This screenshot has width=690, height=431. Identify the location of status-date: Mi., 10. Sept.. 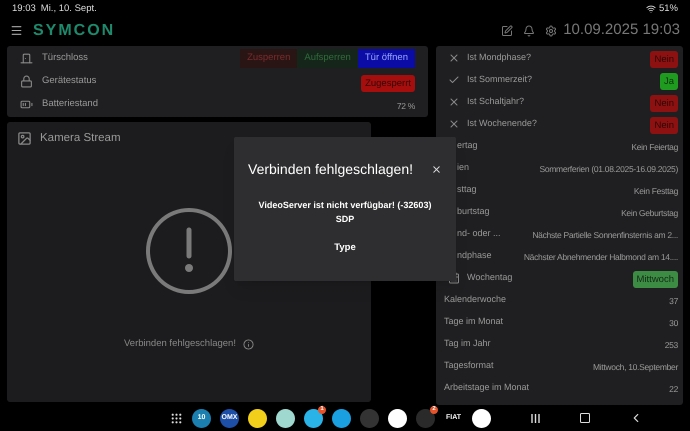
(68, 9).